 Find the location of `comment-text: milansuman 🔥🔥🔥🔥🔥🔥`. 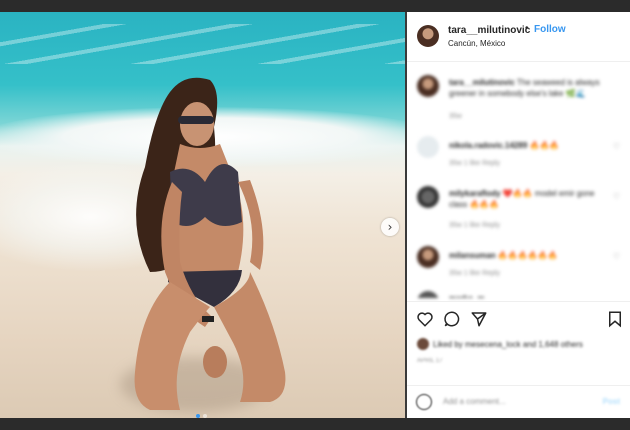

comment-text: milansuman 🔥🔥🔥🔥🔥🔥 is located at coordinates (503, 255).